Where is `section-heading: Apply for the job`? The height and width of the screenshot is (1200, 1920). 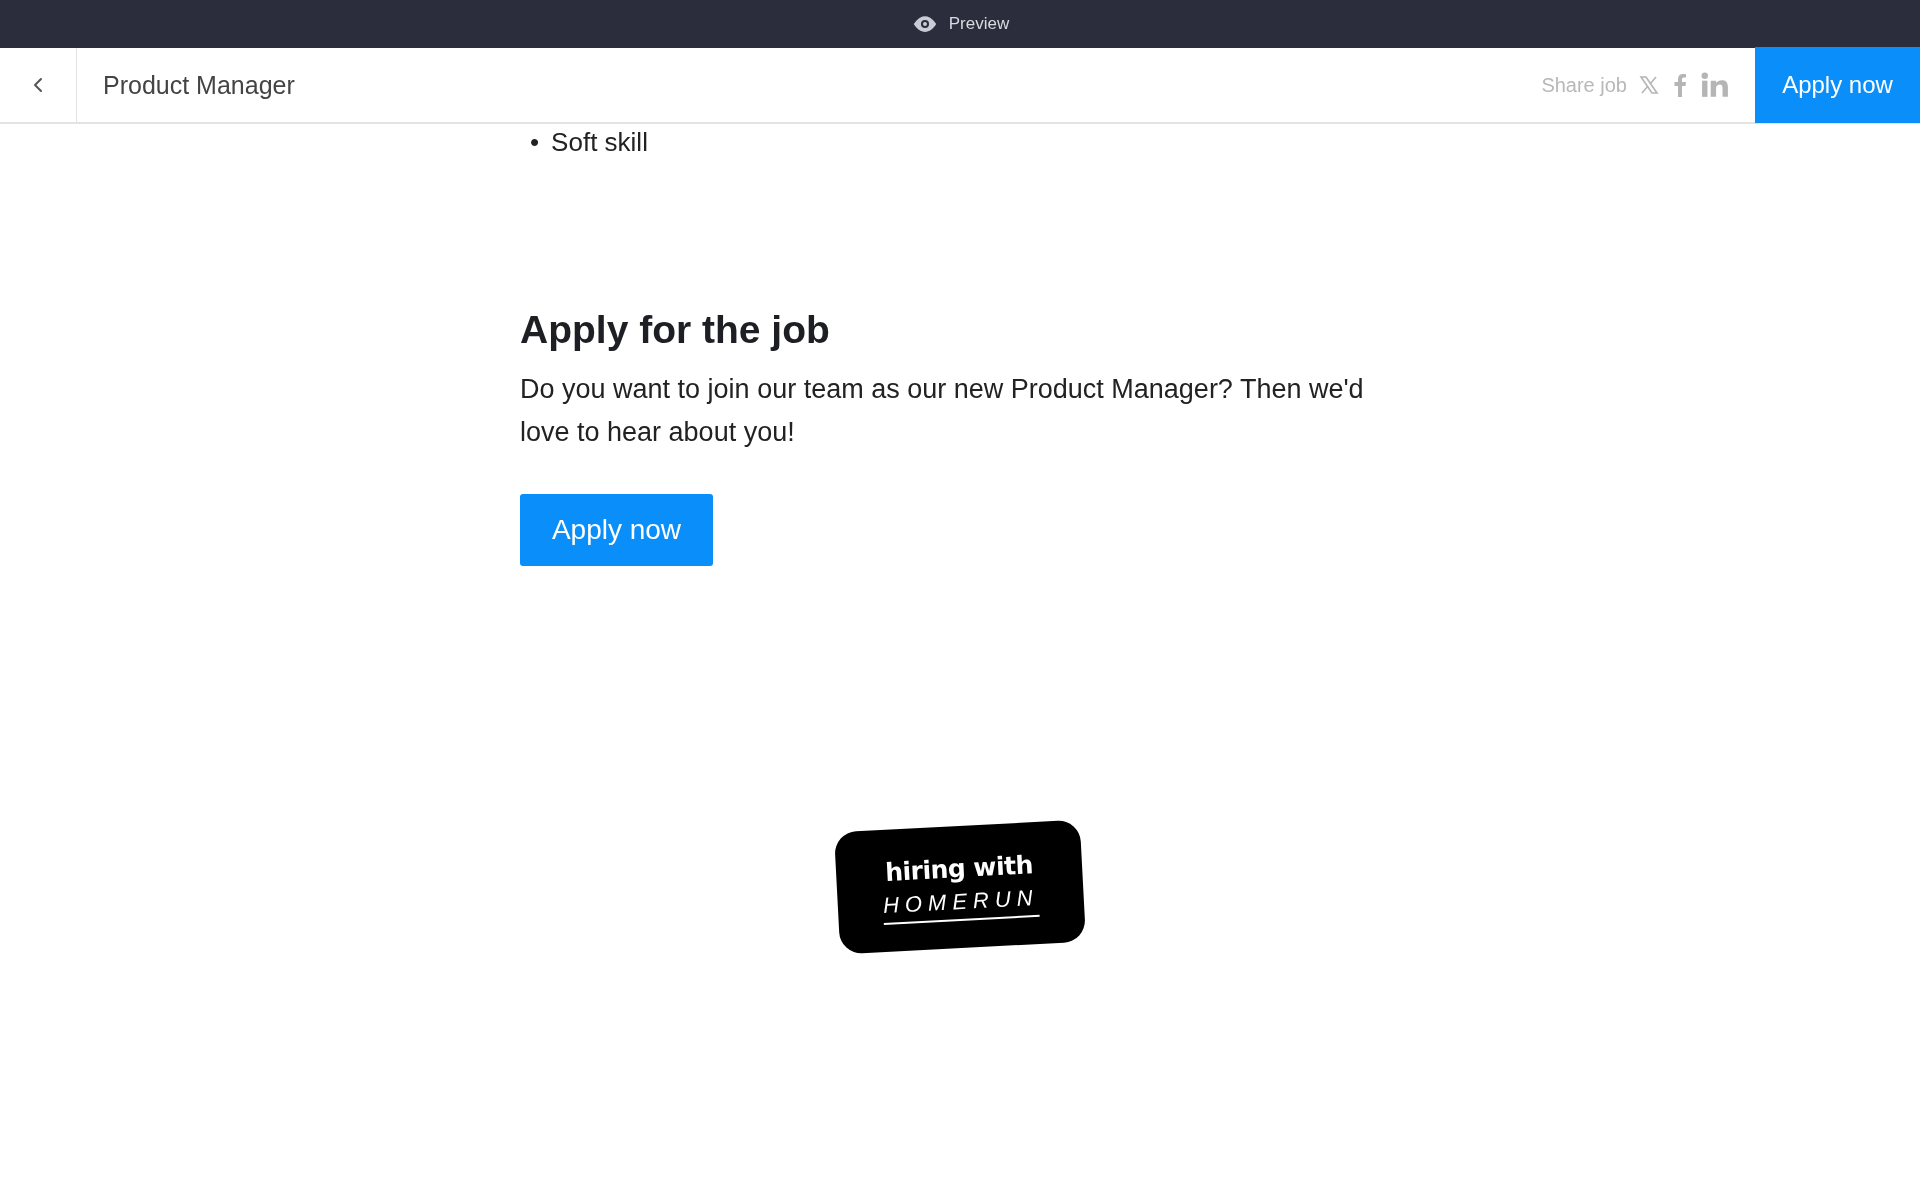 section-heading: Apply for the job is located at coordinates (675, 330).